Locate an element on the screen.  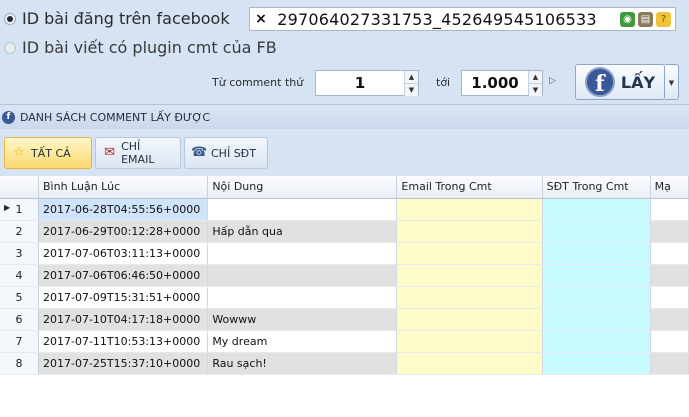
play-icon: ▷ is located at coordinates (552, 81).